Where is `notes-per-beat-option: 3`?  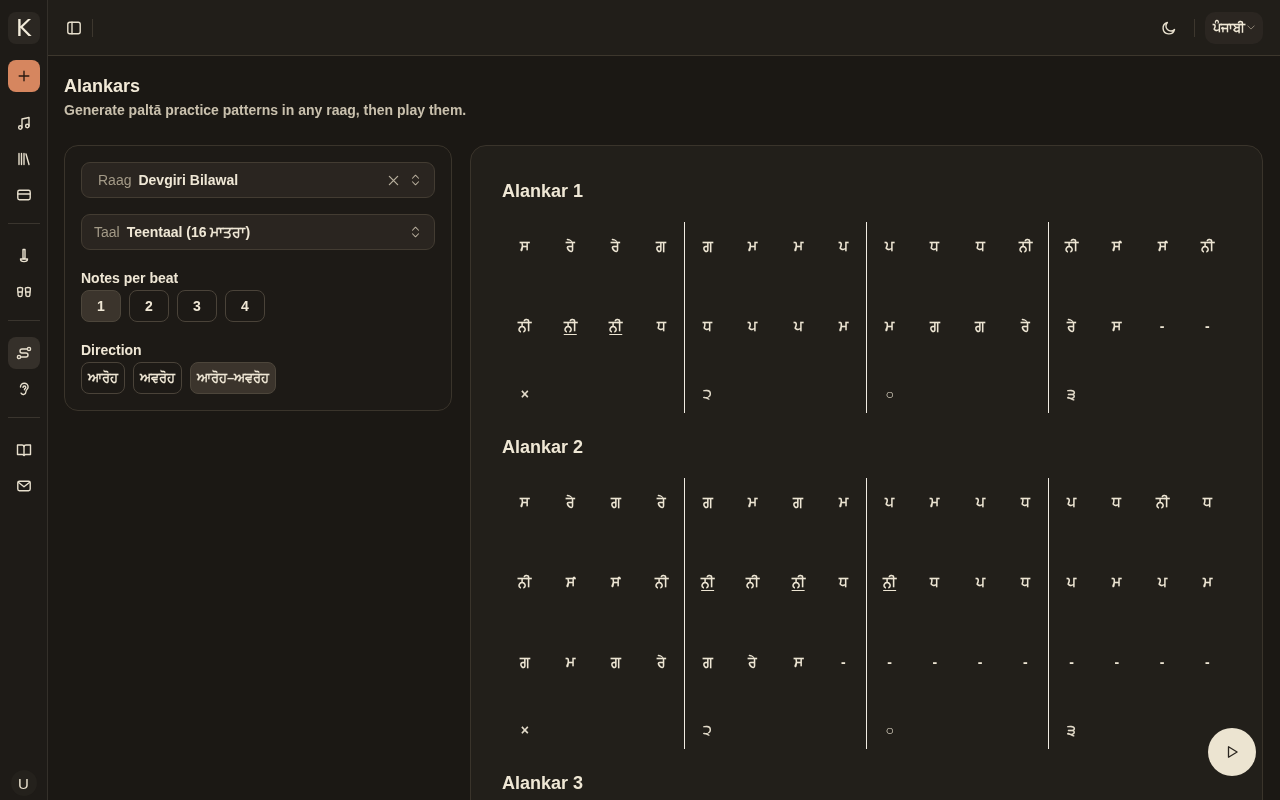 notes-per-beat-option: 3 is located at coordinates (197, 306).